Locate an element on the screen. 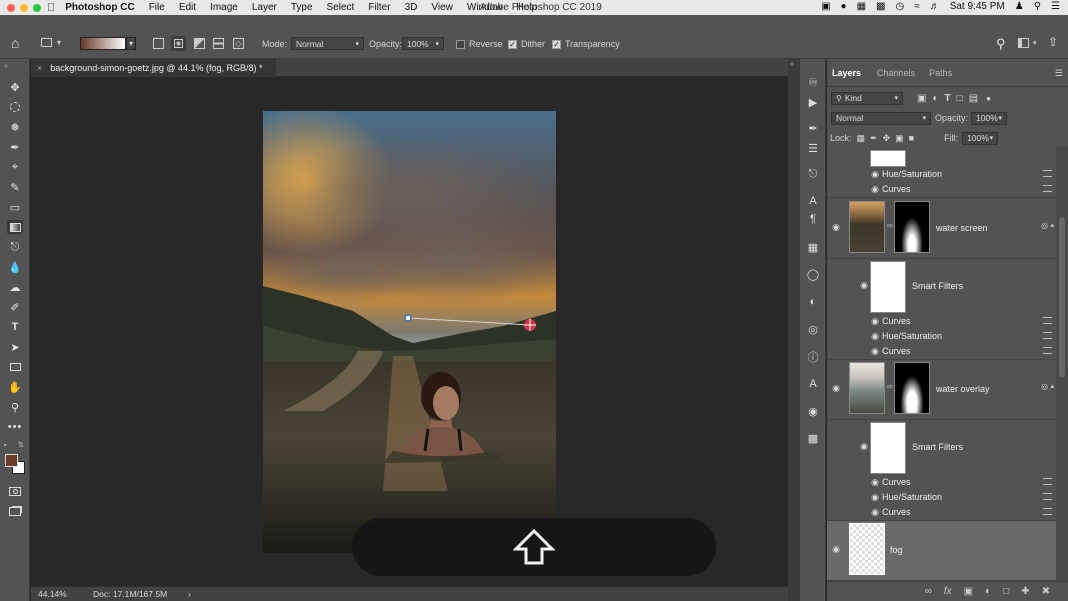 The width and height of the screenshot is (1068, 601). pen-tool-icon: ✐ is located at coordinates (15, 307).